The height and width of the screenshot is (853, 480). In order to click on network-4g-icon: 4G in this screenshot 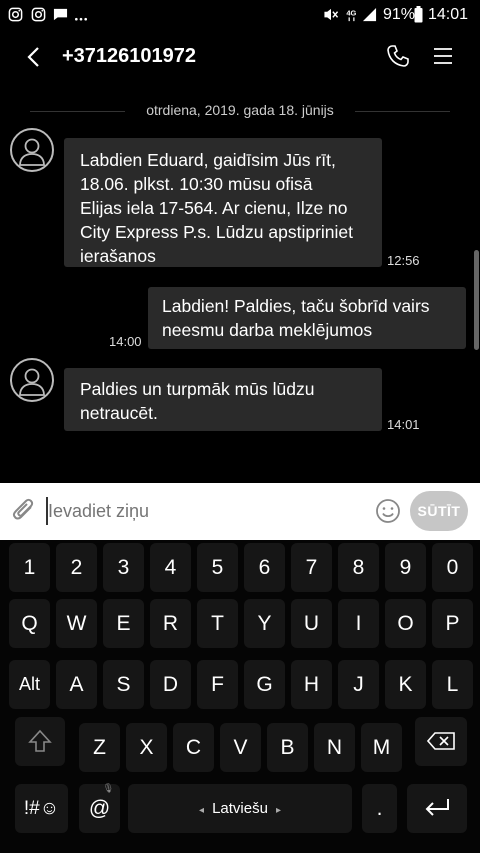, I will do `click(351, 15)`.